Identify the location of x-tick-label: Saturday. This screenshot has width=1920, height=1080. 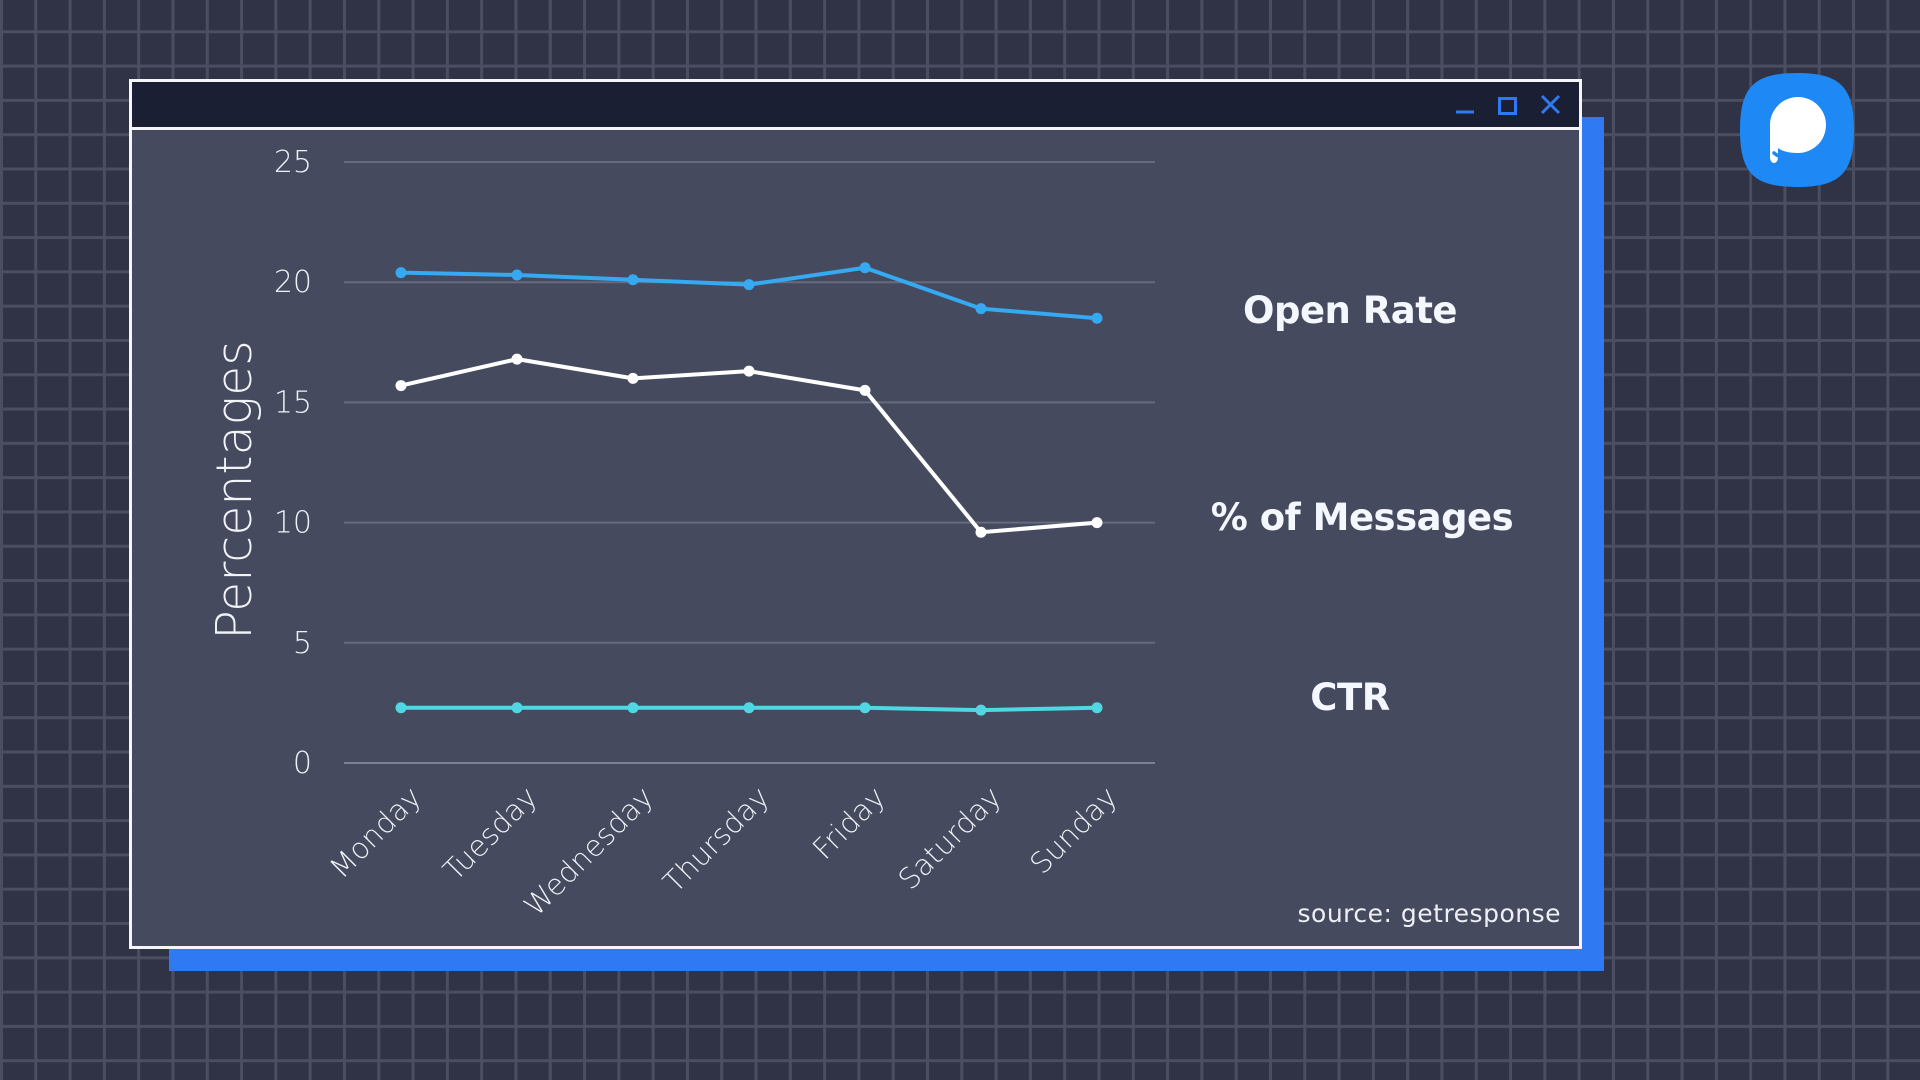
(949, 838).